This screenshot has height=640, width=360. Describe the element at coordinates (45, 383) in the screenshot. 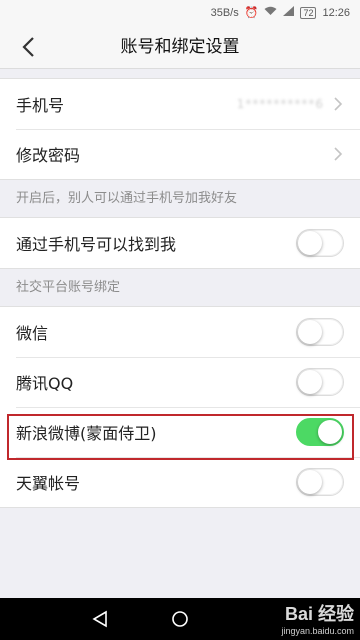

I see `qq-label: 腾讯QQ` at that location.